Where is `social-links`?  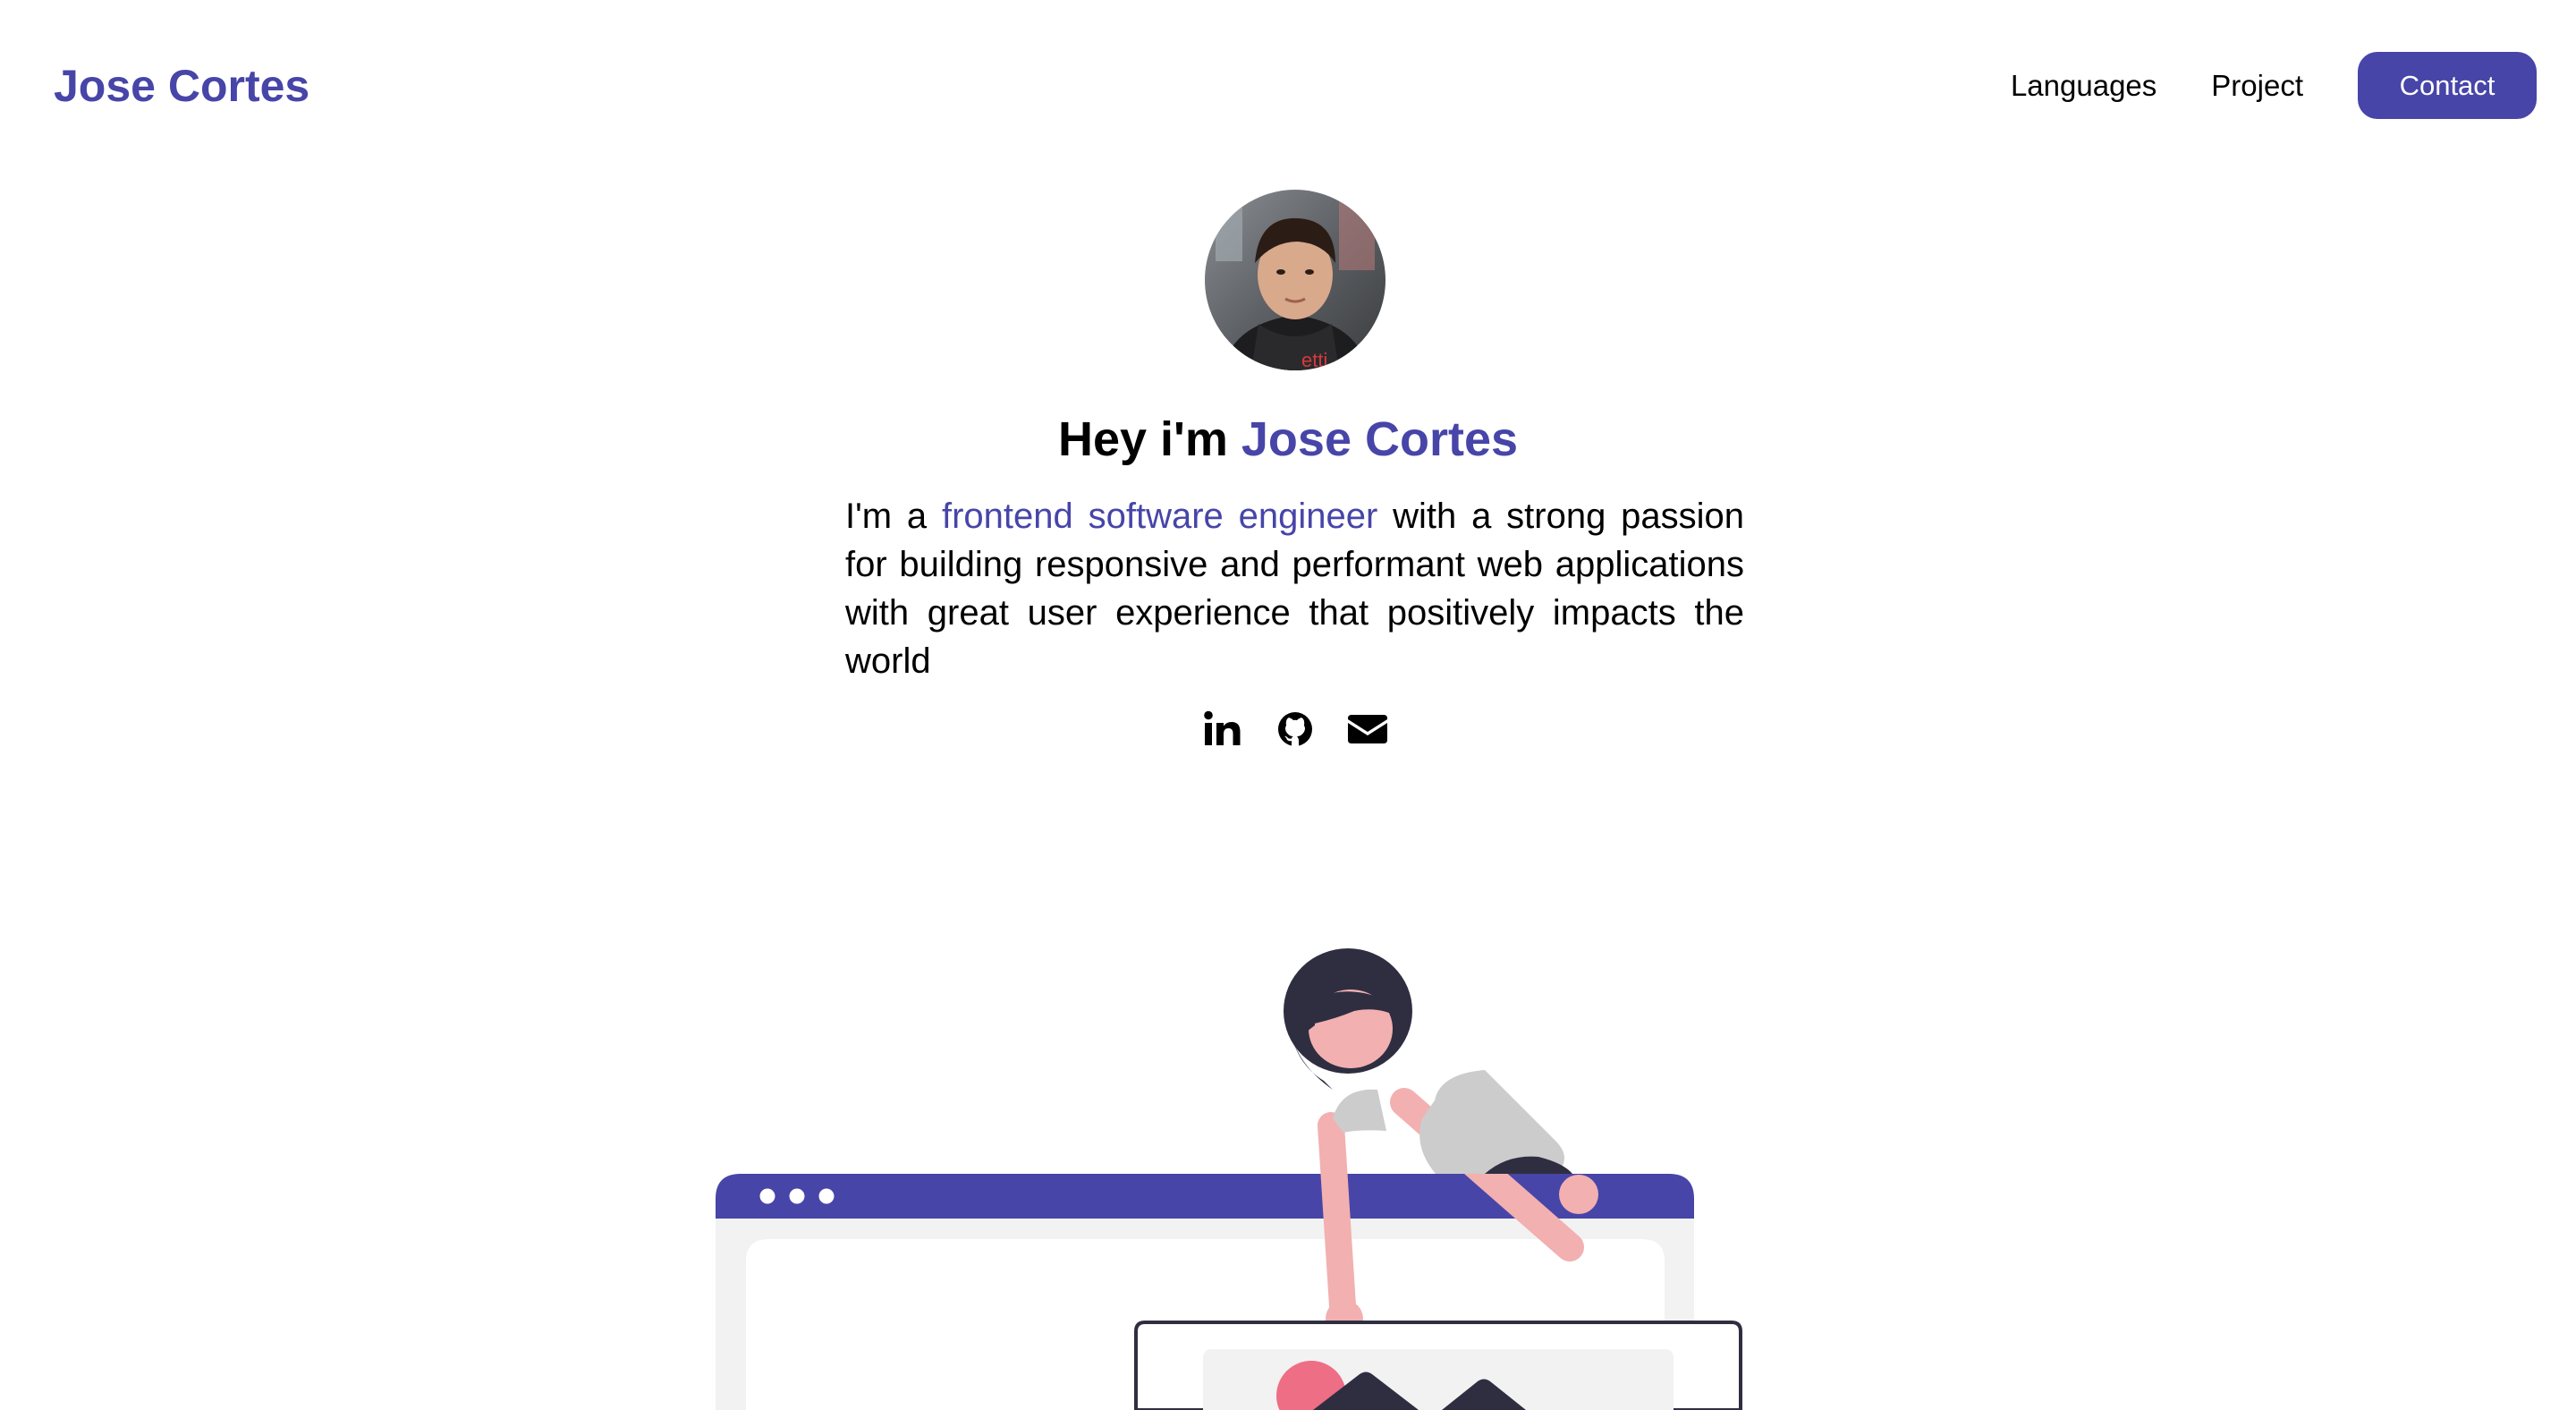
social-links is located at coordinates (1295, 730).